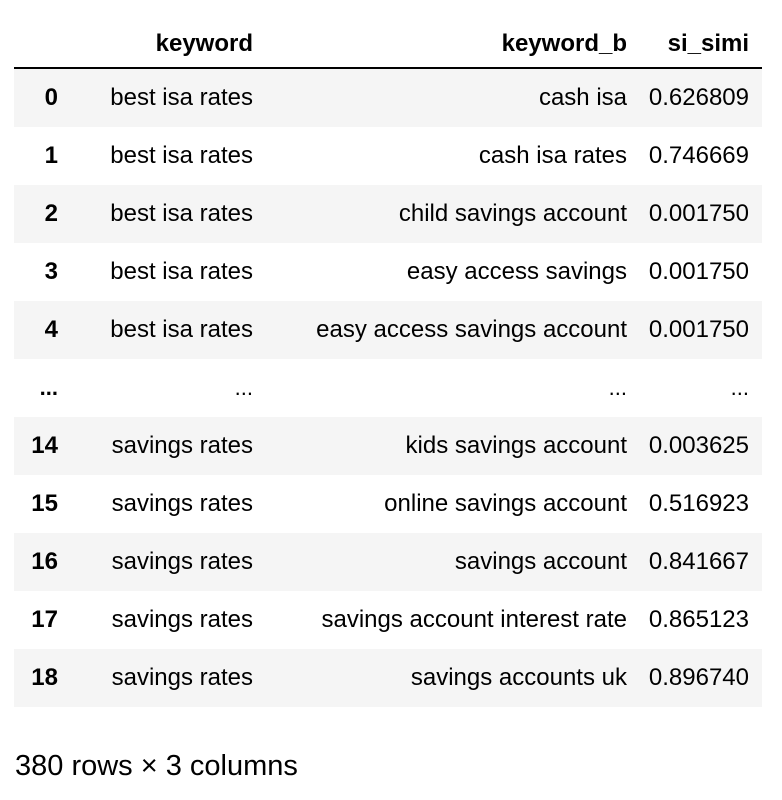  What do you see at coordinates (51, 213) in the screenshot?
I see `row-index: 2` at bounding box center [51, 213].